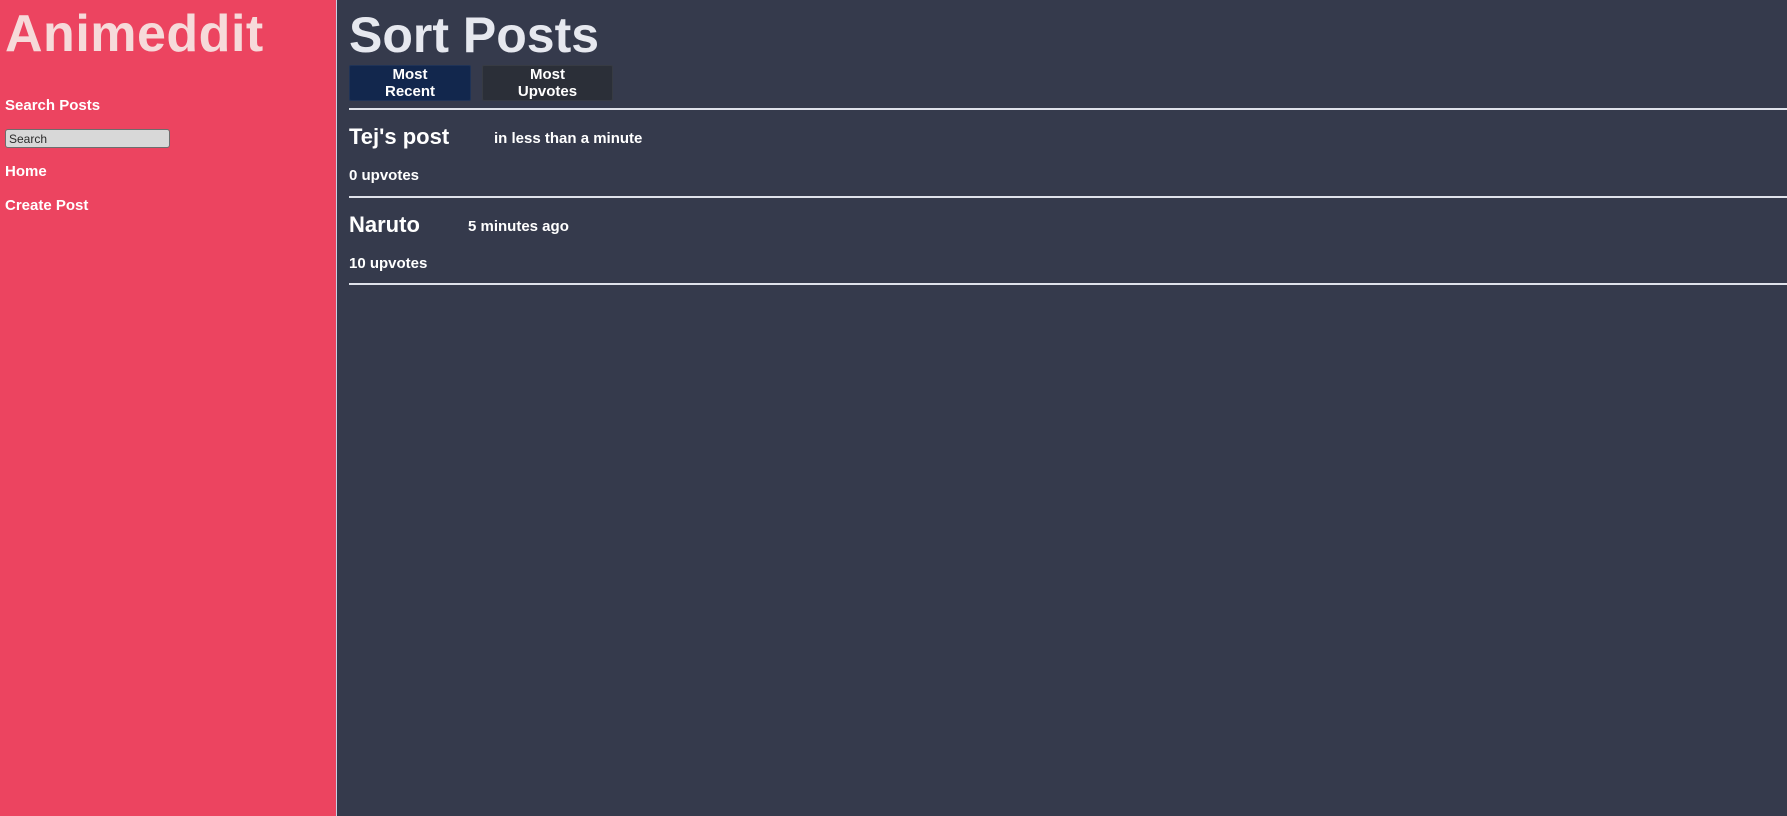 The height and width of the screenshot is (816, 1787). What do you see at coordinates (26, 172) in the screenshot?
I see `home-link: Home` at bounding box center [26, 172].